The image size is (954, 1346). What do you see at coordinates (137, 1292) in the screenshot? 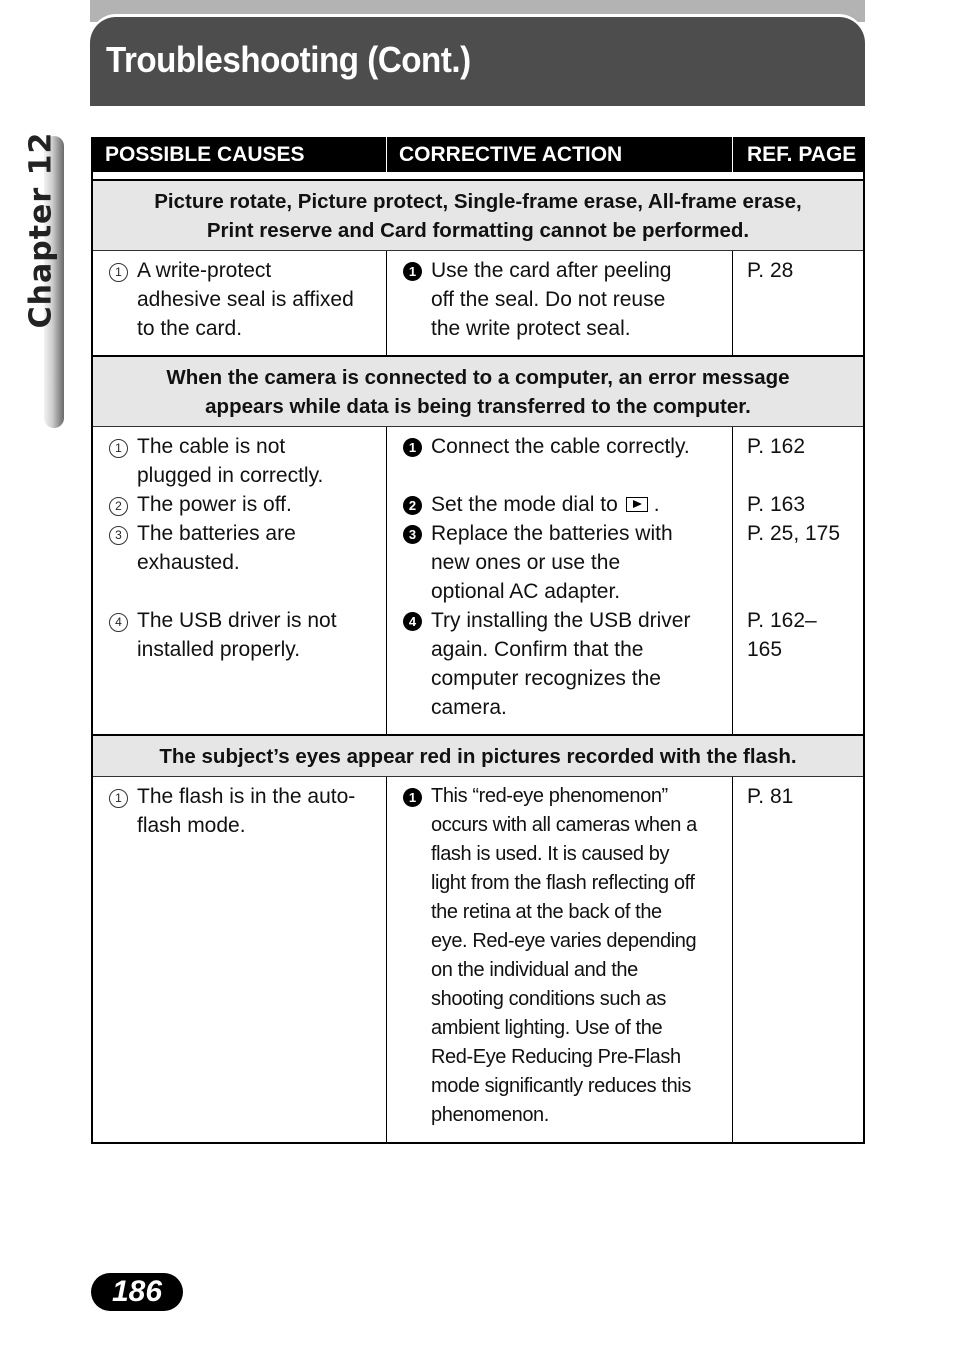
I see `page-number: 186` at bounding box center [137, 1292].